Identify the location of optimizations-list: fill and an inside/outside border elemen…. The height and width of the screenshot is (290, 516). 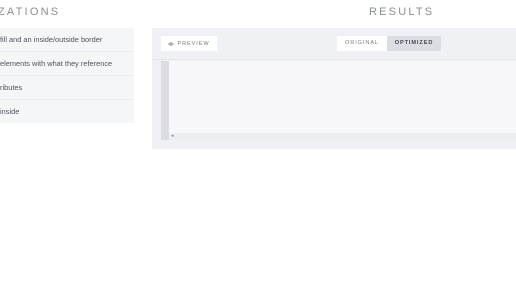
(67, 75).